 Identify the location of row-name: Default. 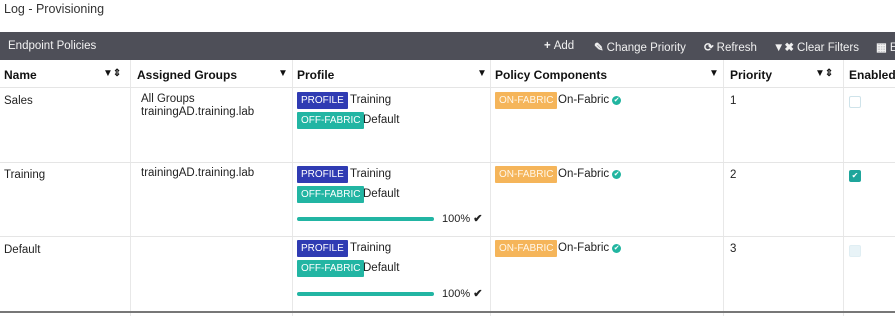
(22, 250).